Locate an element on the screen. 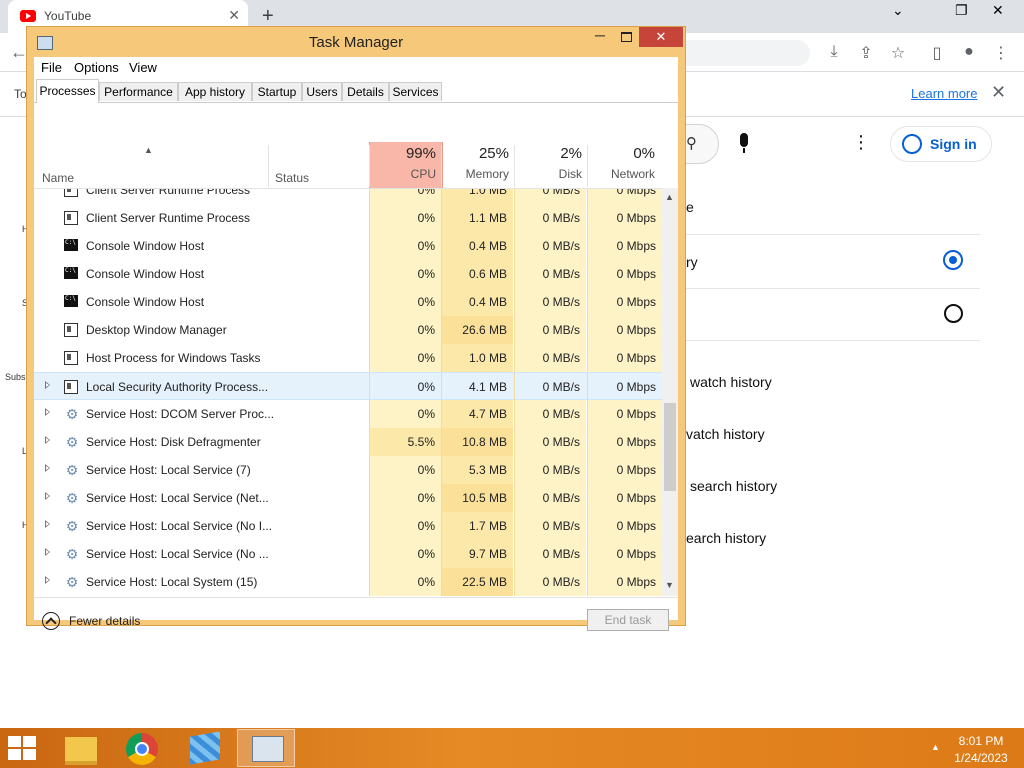 Image resolution: width=1024 pixels, height=768 pixels. youtube-option-text: vatch history is located at coordinates (725, 434).